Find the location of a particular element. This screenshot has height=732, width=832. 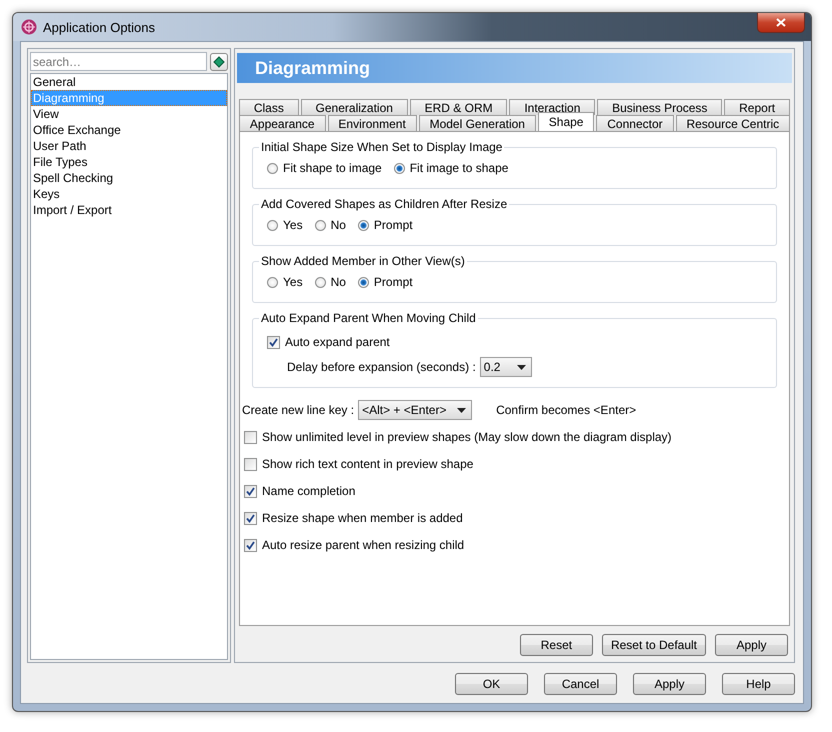

checkbox-label: Show unlimited level in preview shapes (May slow down the diagram display) is located at coordinates (467, 437).